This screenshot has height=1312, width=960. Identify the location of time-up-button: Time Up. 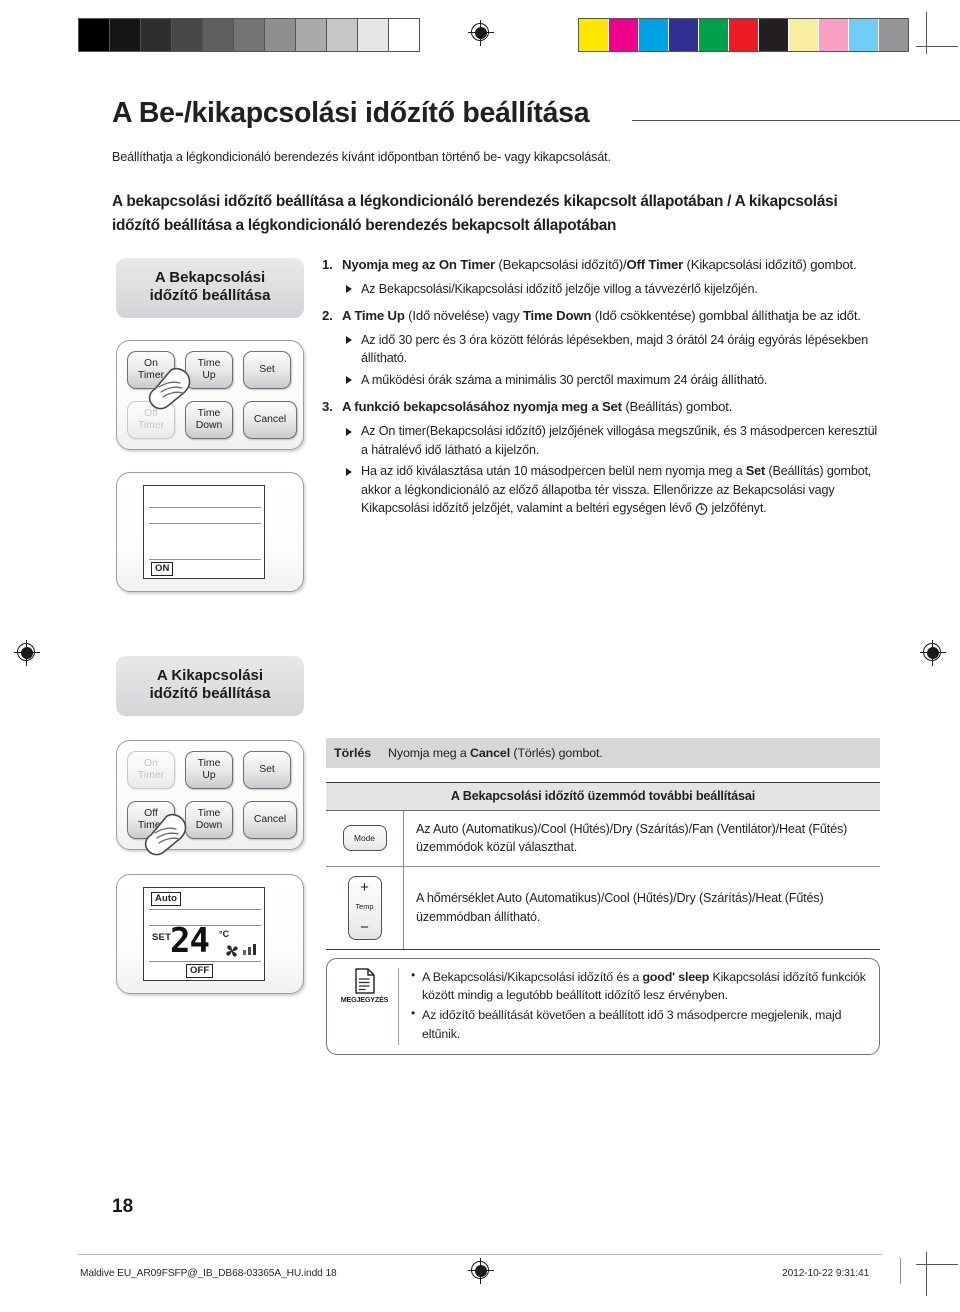
(209, 370).